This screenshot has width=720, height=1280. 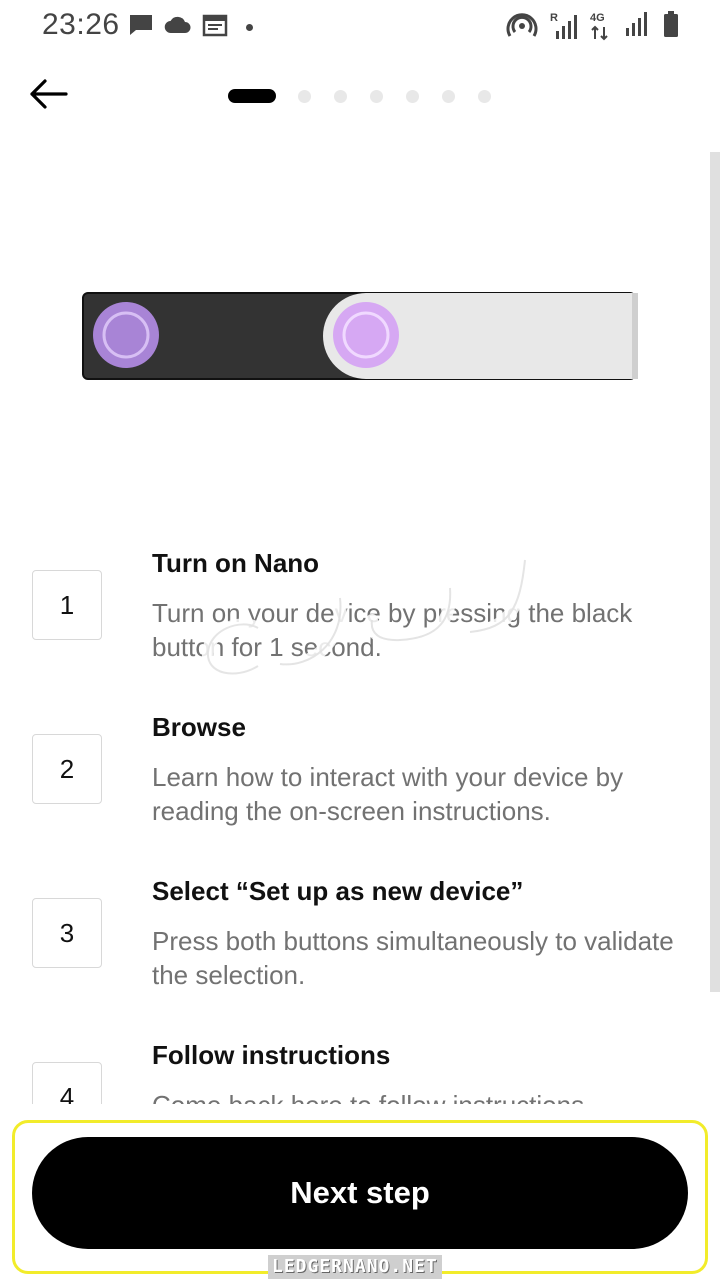 What do you see at coordinates (522, 26) in the screenshot?
I see `hotspot-icon` at bounding box center [522, 26].